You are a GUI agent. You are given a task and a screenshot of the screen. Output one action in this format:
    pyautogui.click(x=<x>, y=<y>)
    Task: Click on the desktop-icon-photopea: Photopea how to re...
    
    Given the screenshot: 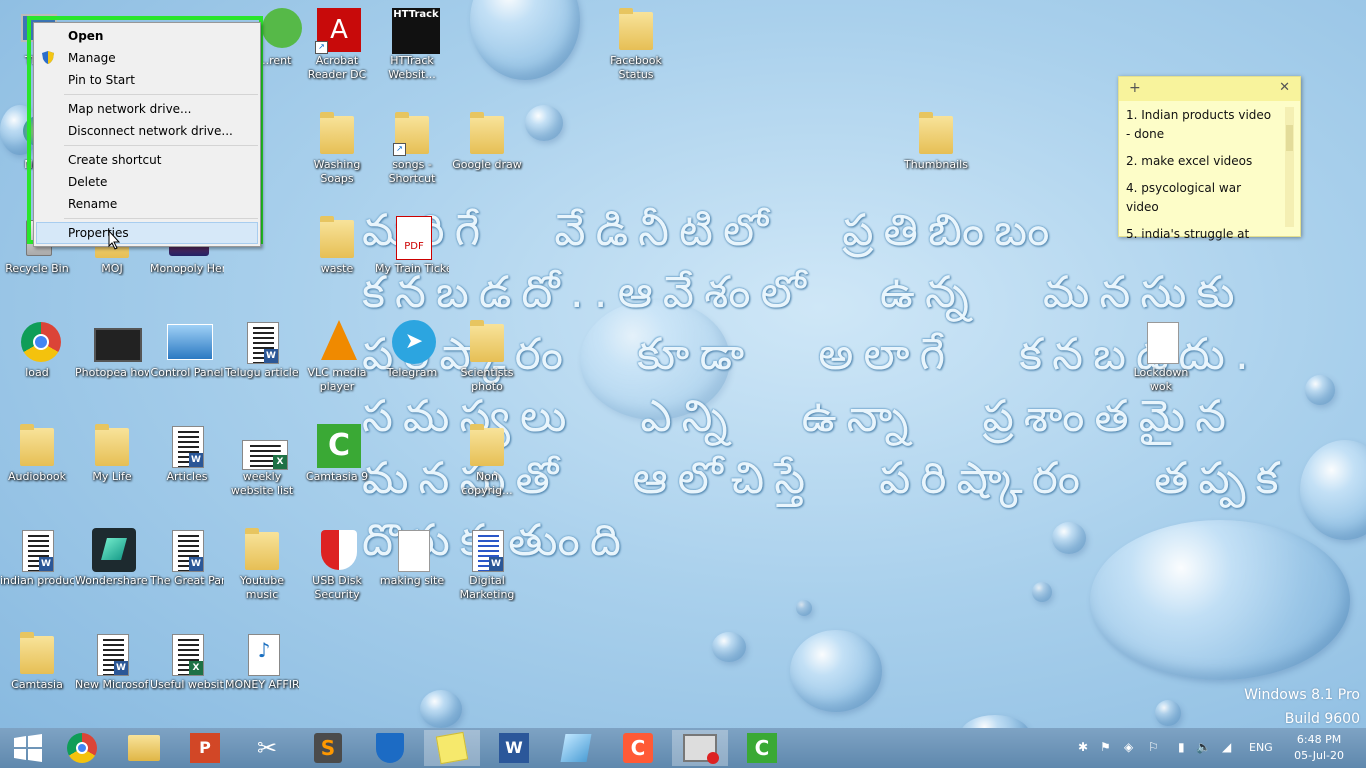 What is the action you would take?
    pyautogui.click(x=112, y=350)
    